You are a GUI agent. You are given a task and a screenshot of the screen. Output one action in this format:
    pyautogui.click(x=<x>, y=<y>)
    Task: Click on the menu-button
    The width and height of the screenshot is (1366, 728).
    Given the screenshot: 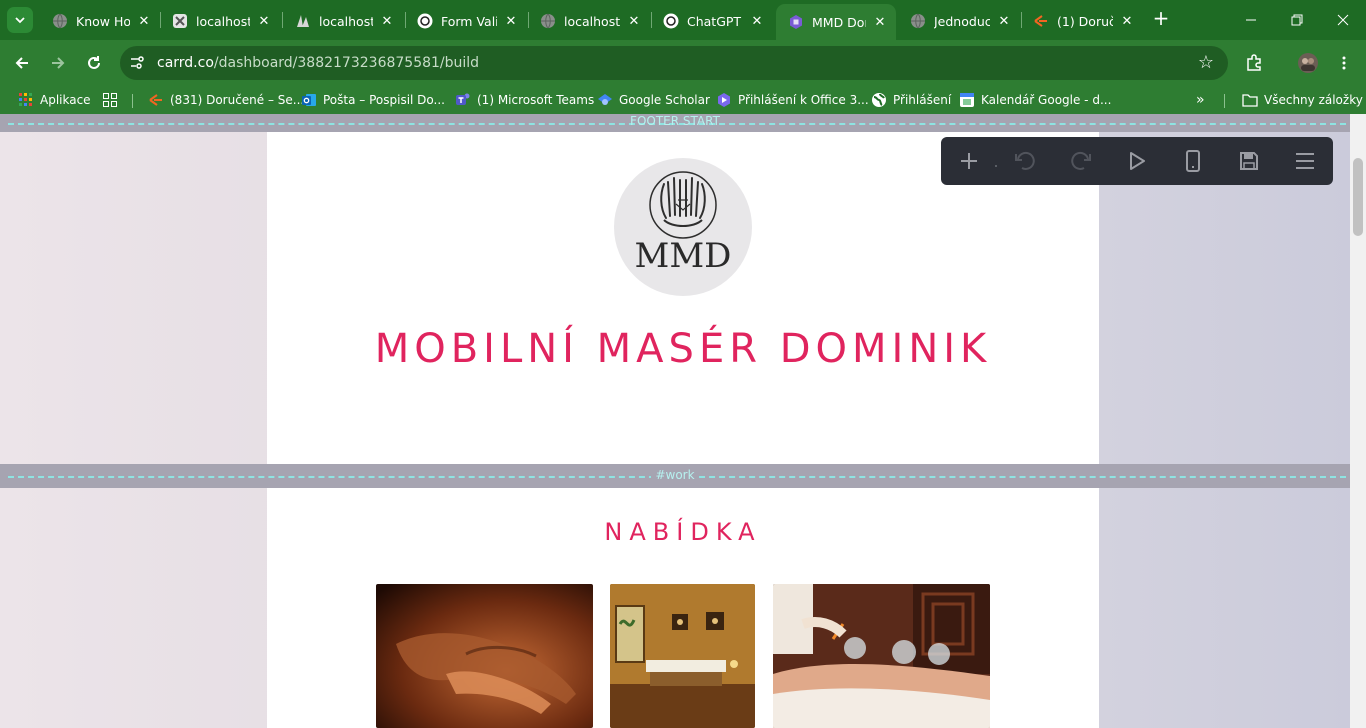 What is the action you would take?
    pyautogui.click(x=1305, y=161)
    